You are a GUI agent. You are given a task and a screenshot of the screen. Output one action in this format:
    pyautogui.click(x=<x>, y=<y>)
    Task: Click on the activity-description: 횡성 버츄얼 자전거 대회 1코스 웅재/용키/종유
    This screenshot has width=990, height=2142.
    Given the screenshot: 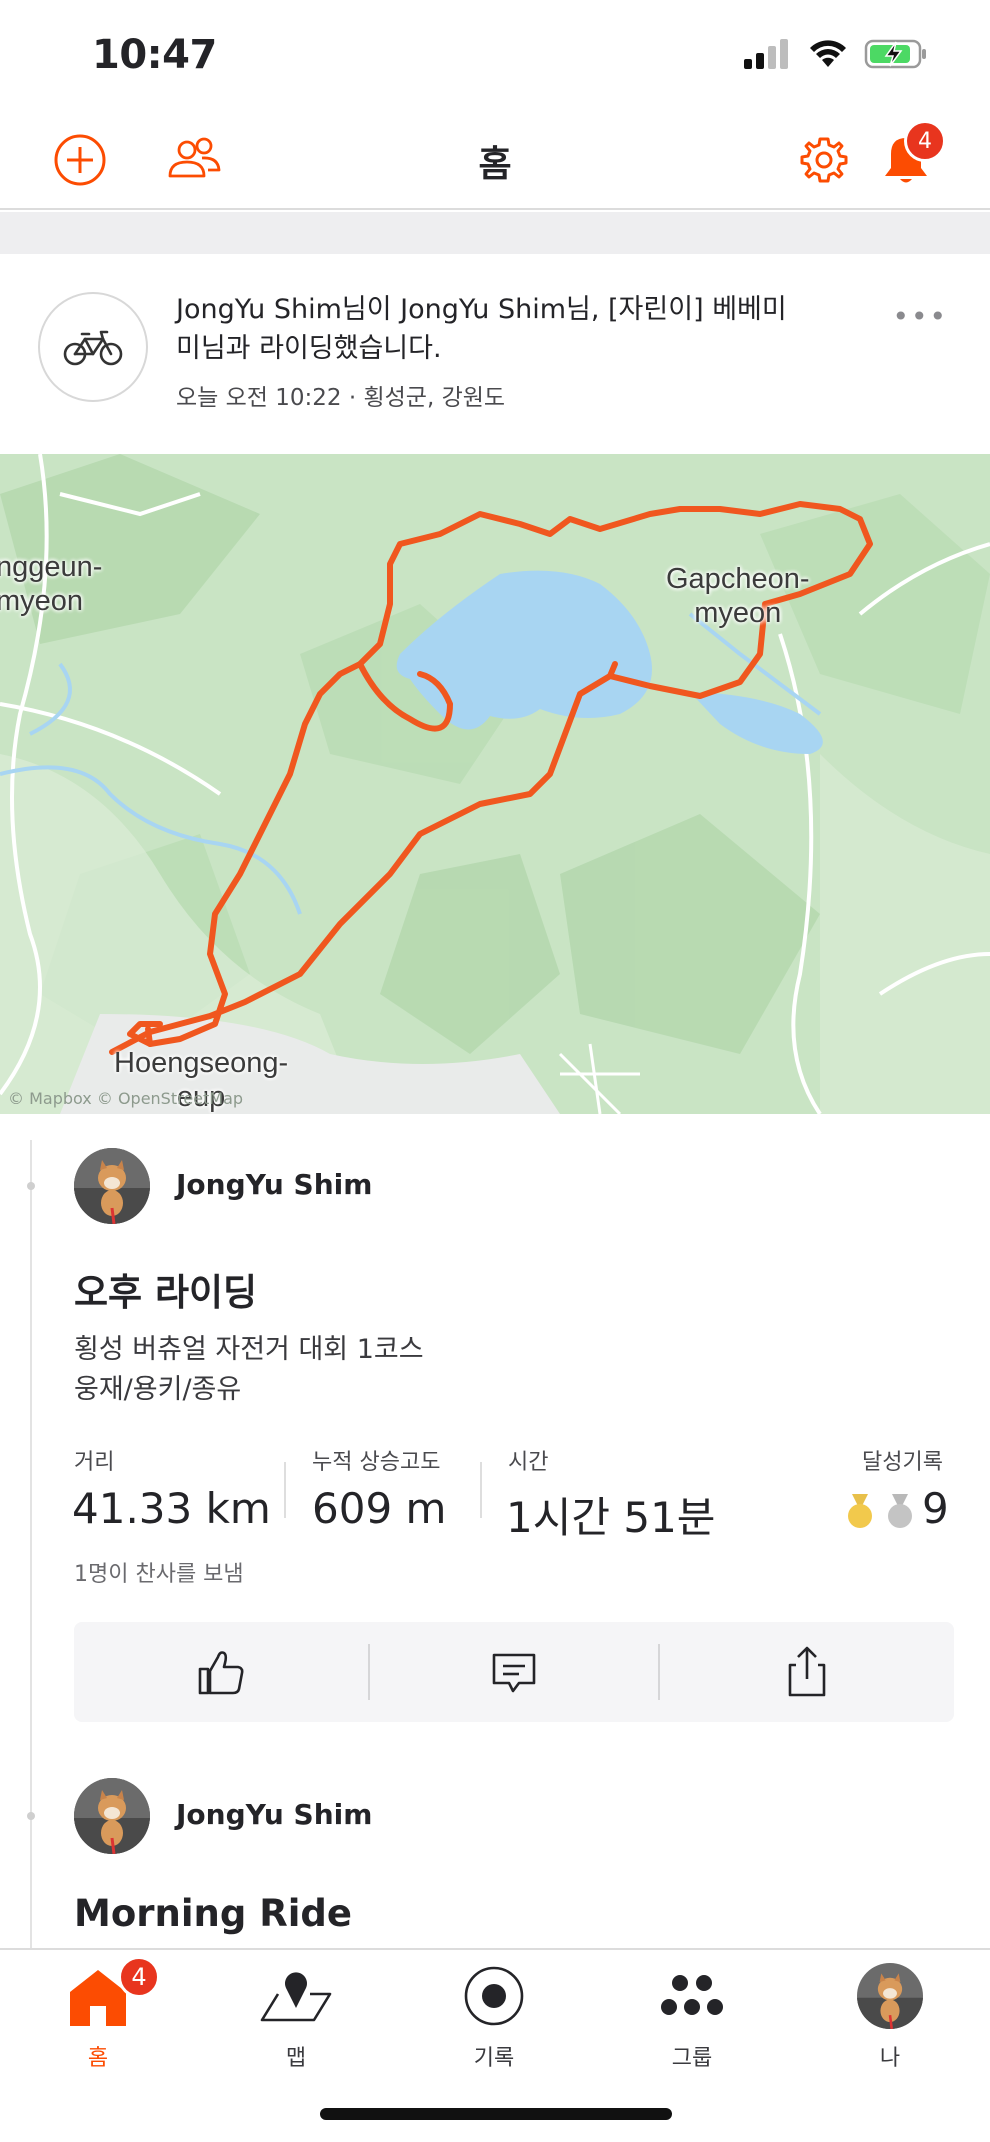 What is the action you would take?
    pyautogui.click(x=249, y=1370)
    